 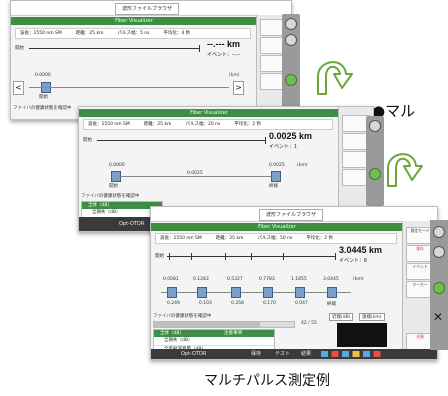 I want to click on scale-top-2: 0.5327, so click(x=235, y=279).